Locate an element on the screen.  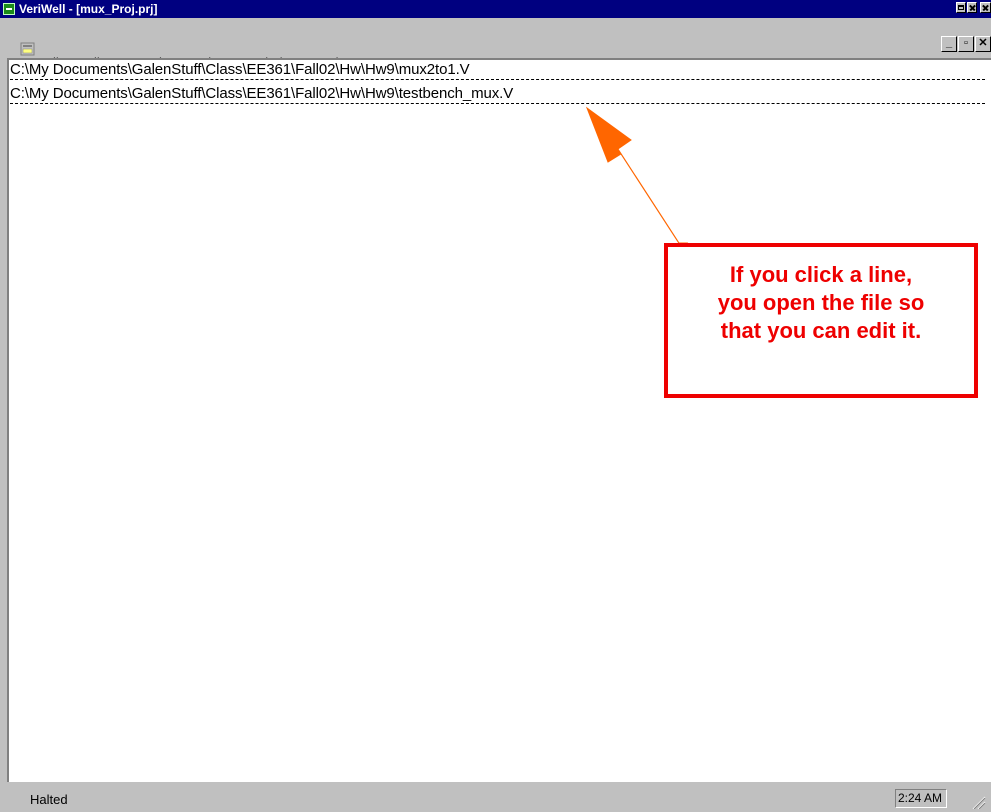
restore-icon is located at coordinates (961, 7).